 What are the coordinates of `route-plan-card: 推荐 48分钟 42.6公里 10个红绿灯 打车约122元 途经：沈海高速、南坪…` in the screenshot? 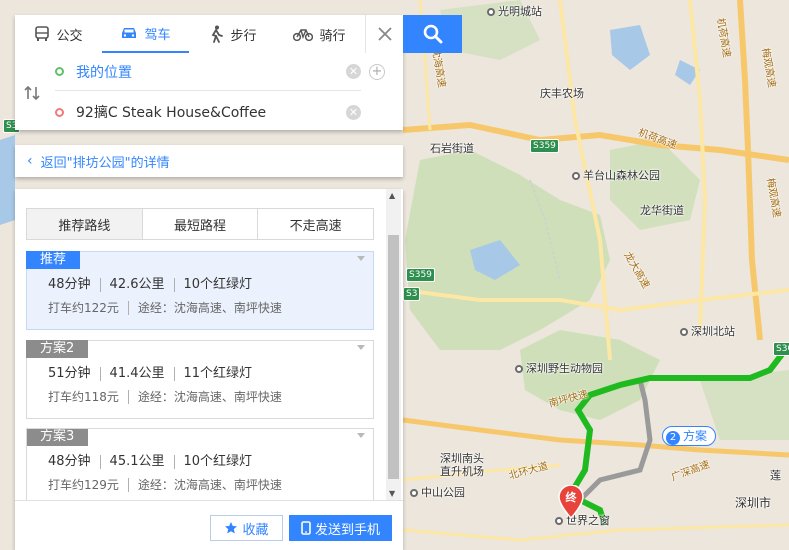 It's located at (200, 290).